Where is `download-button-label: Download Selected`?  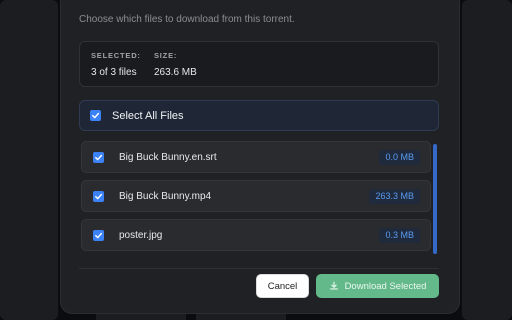 download-button-label: Download Selected is located at coordinates (385, 286).